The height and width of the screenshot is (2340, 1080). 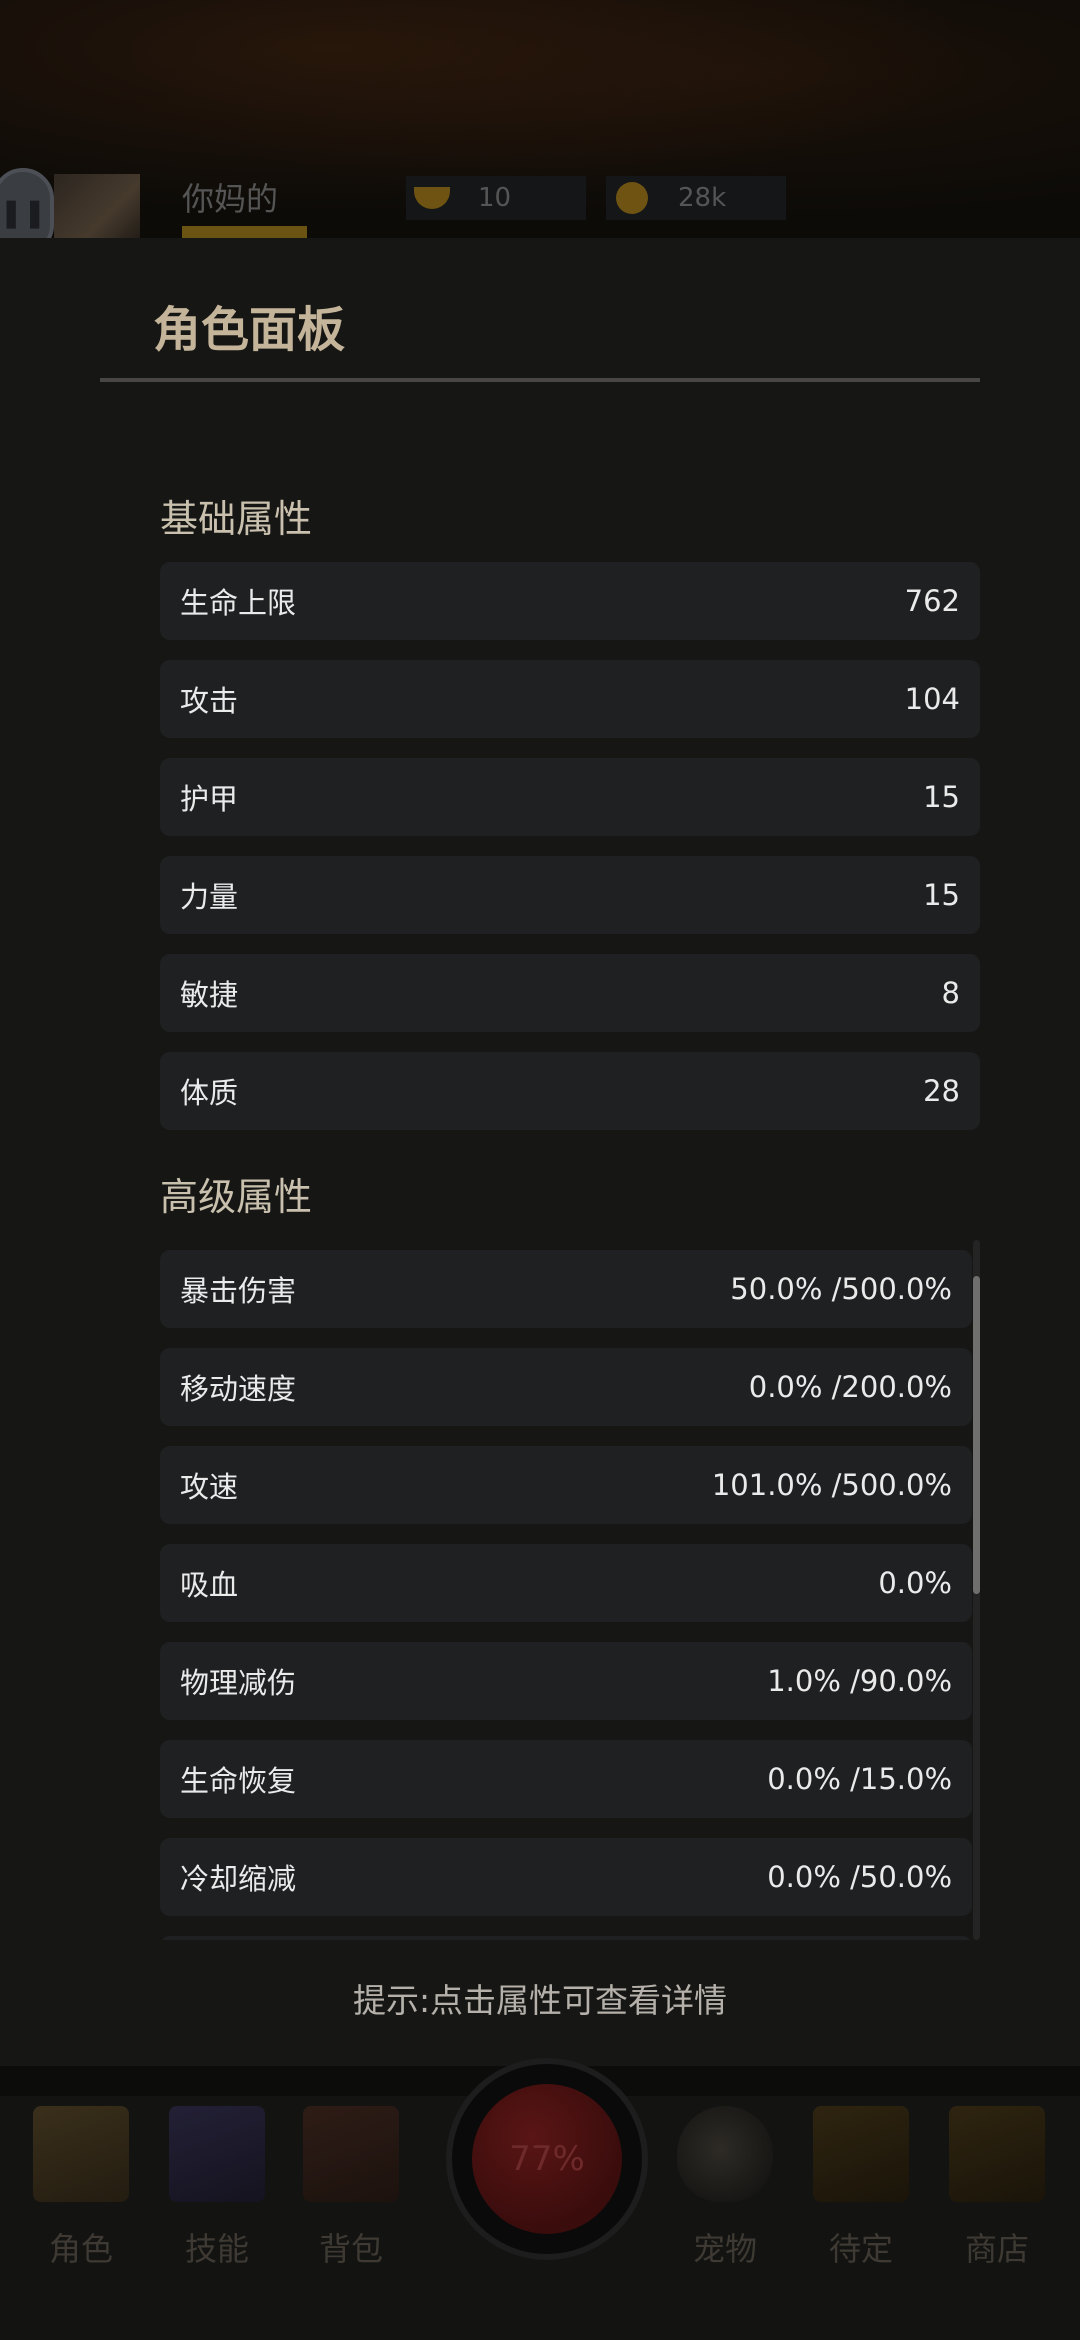 I want to click on stat-row-cooldown-reduction: 冷却缩减 0.0% /50.0%, so click(x=566, y=1877).